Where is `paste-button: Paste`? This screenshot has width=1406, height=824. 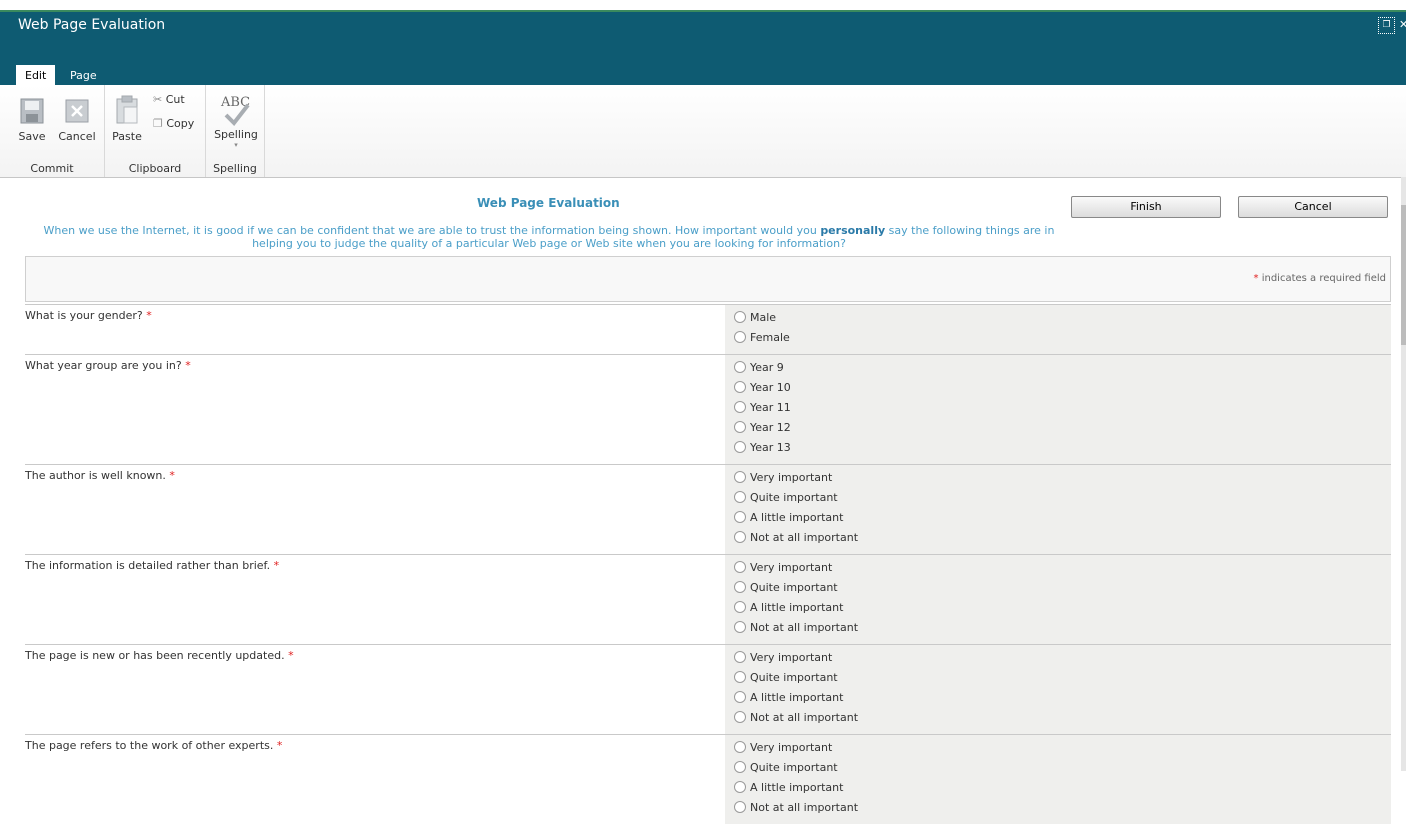 paste-button: Paste is located at coordinates (127, 119).